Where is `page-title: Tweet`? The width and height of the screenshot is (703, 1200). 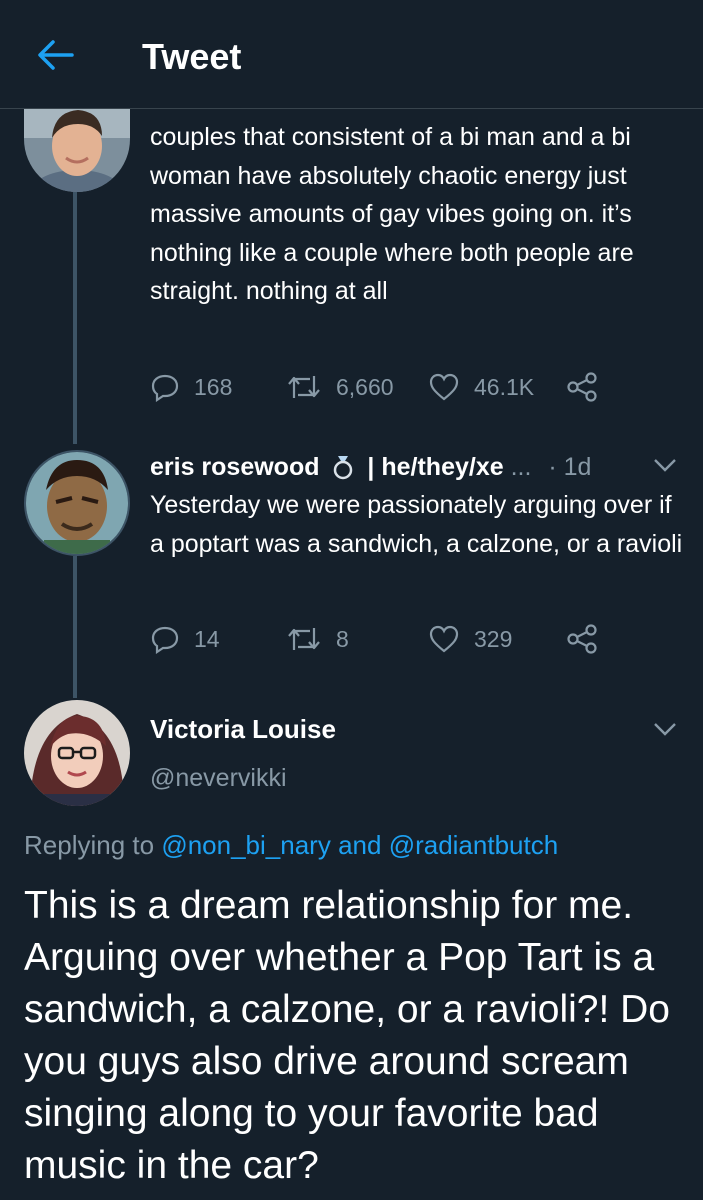
page-title: Tweet is located at coordinates (192, 56).